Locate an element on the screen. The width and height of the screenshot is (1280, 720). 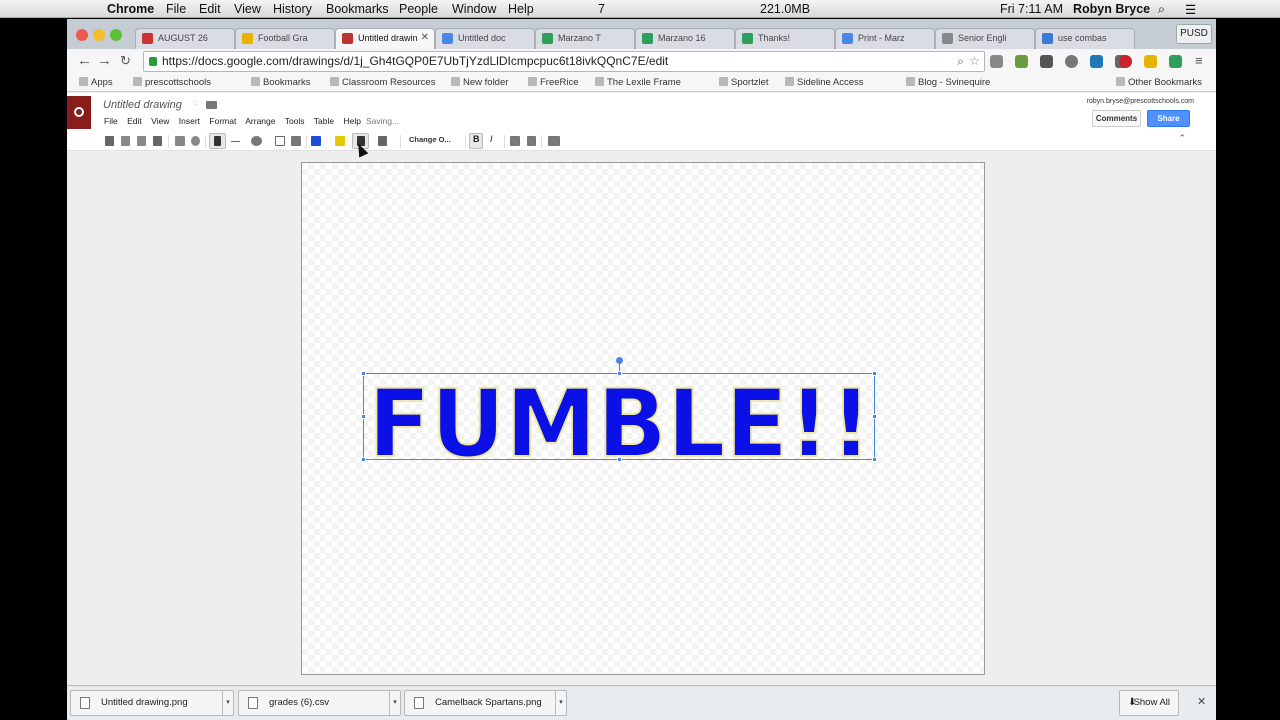
menu-bookmarks: Bookmarks is located at coordinates (357, 9).